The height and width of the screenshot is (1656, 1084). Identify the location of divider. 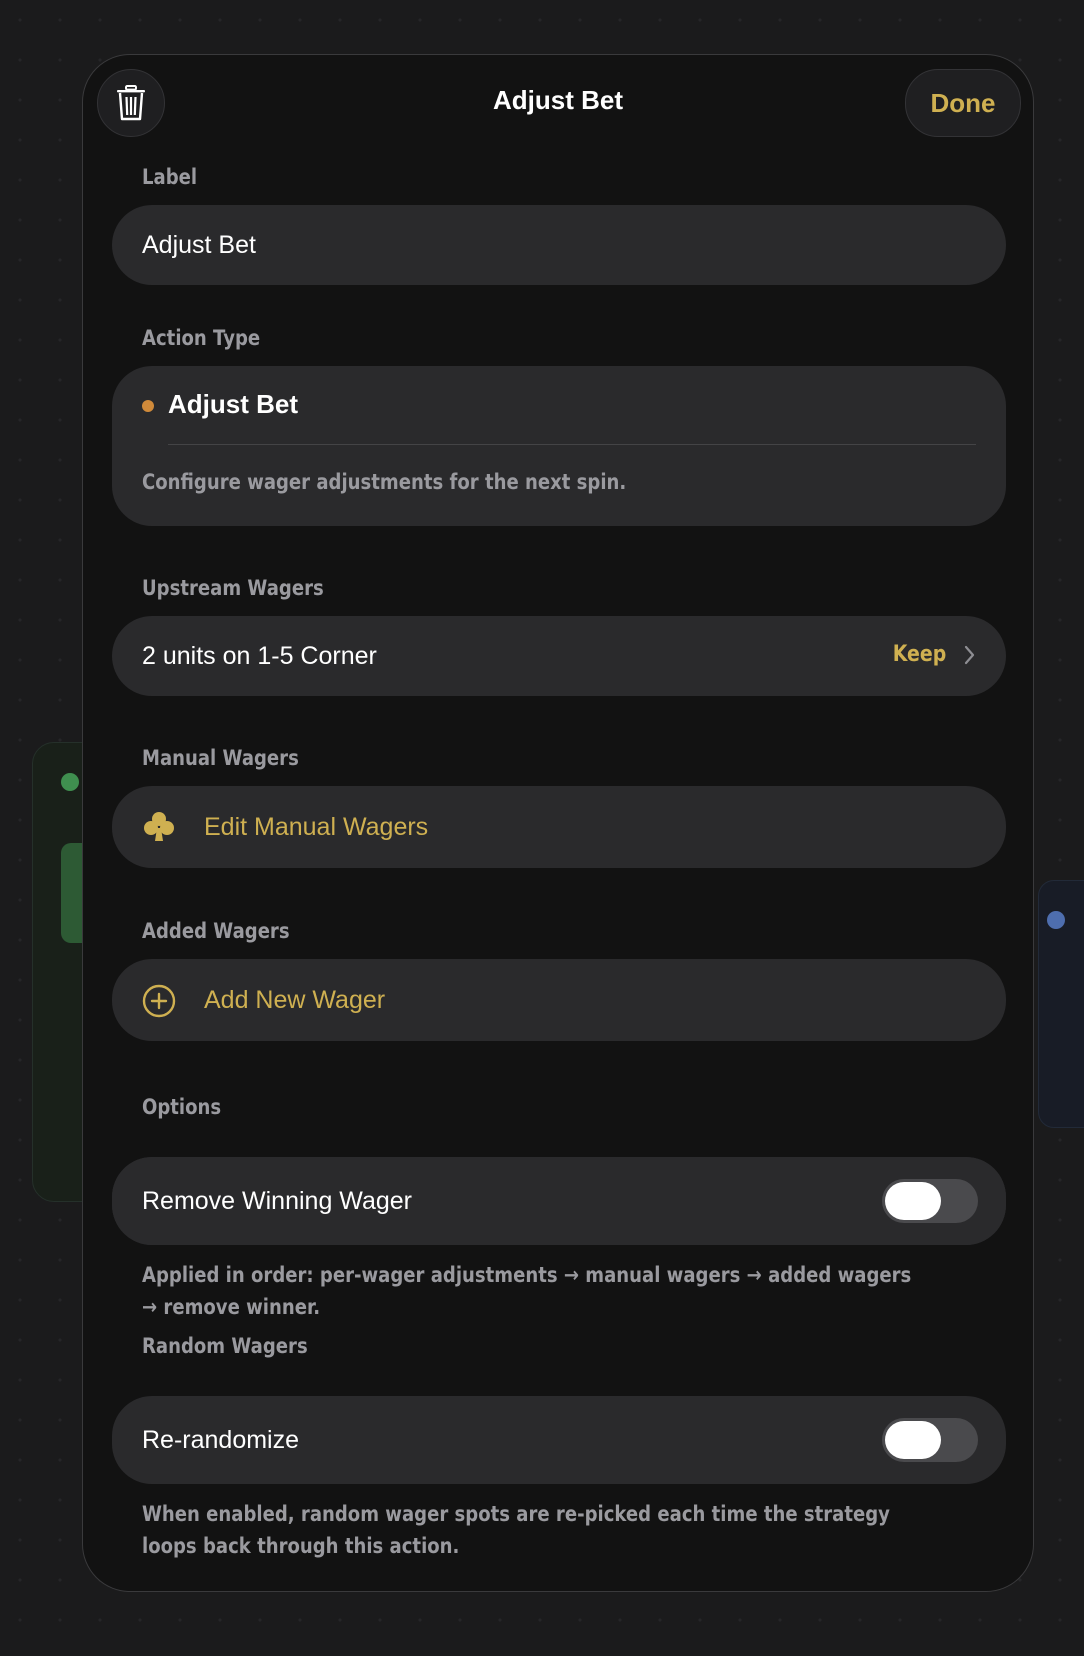
(572, 444).